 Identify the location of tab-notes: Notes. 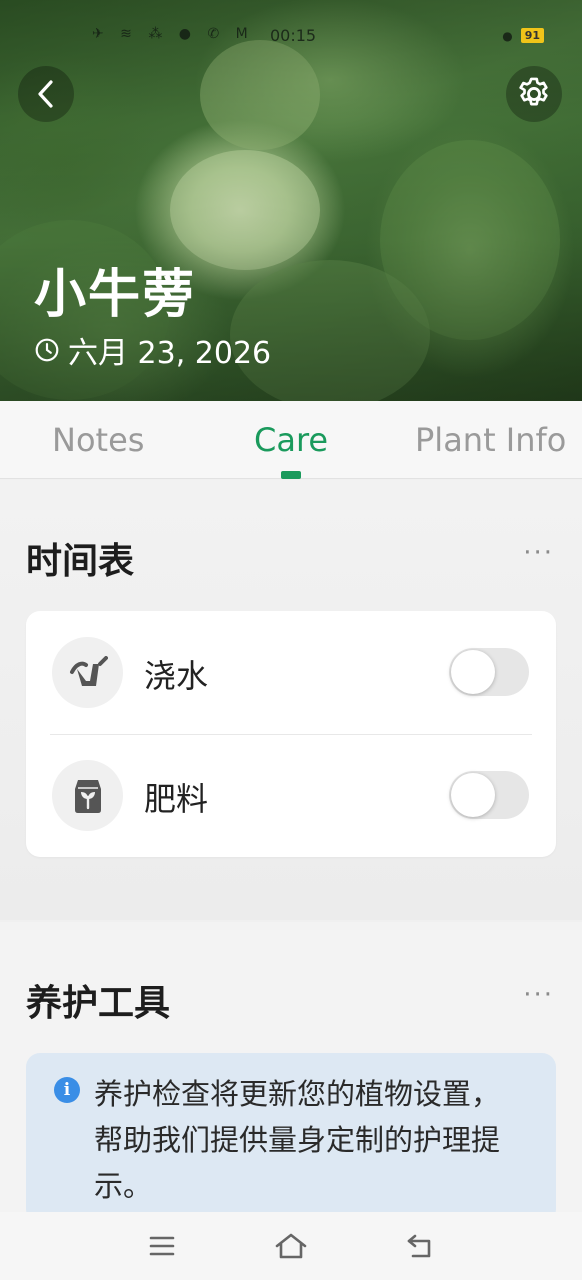
(98, 440).